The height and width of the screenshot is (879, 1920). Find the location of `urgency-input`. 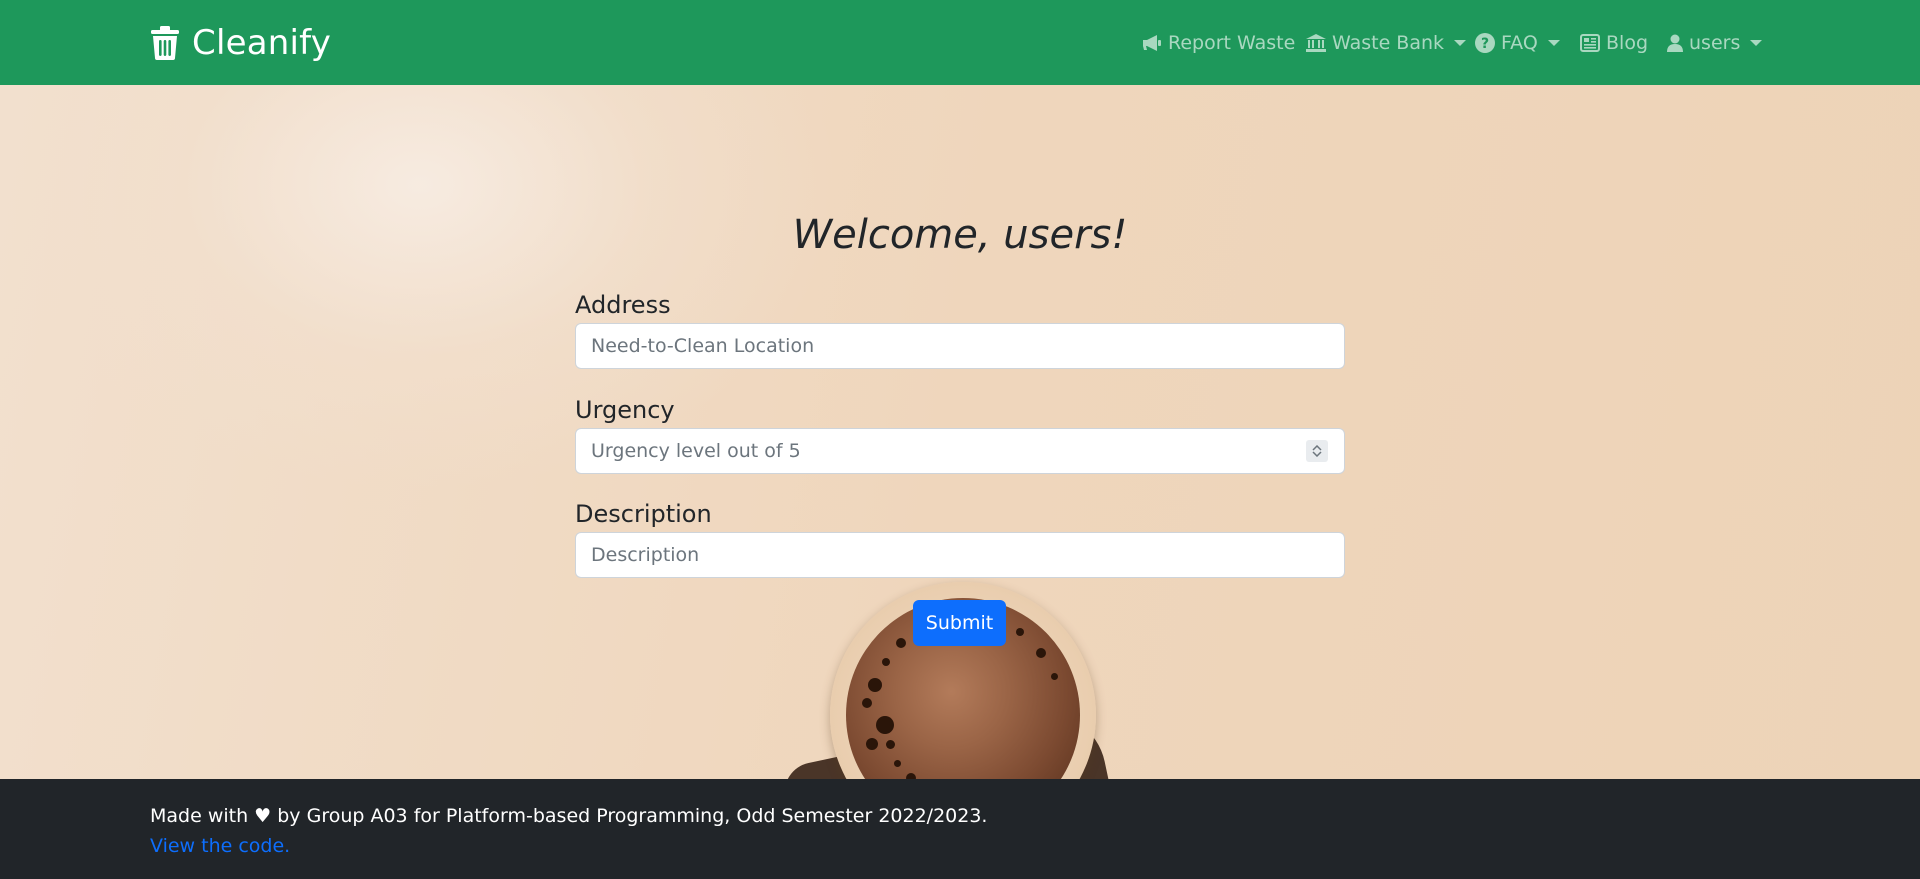

urgency-input is located at coordinates (960, 451).